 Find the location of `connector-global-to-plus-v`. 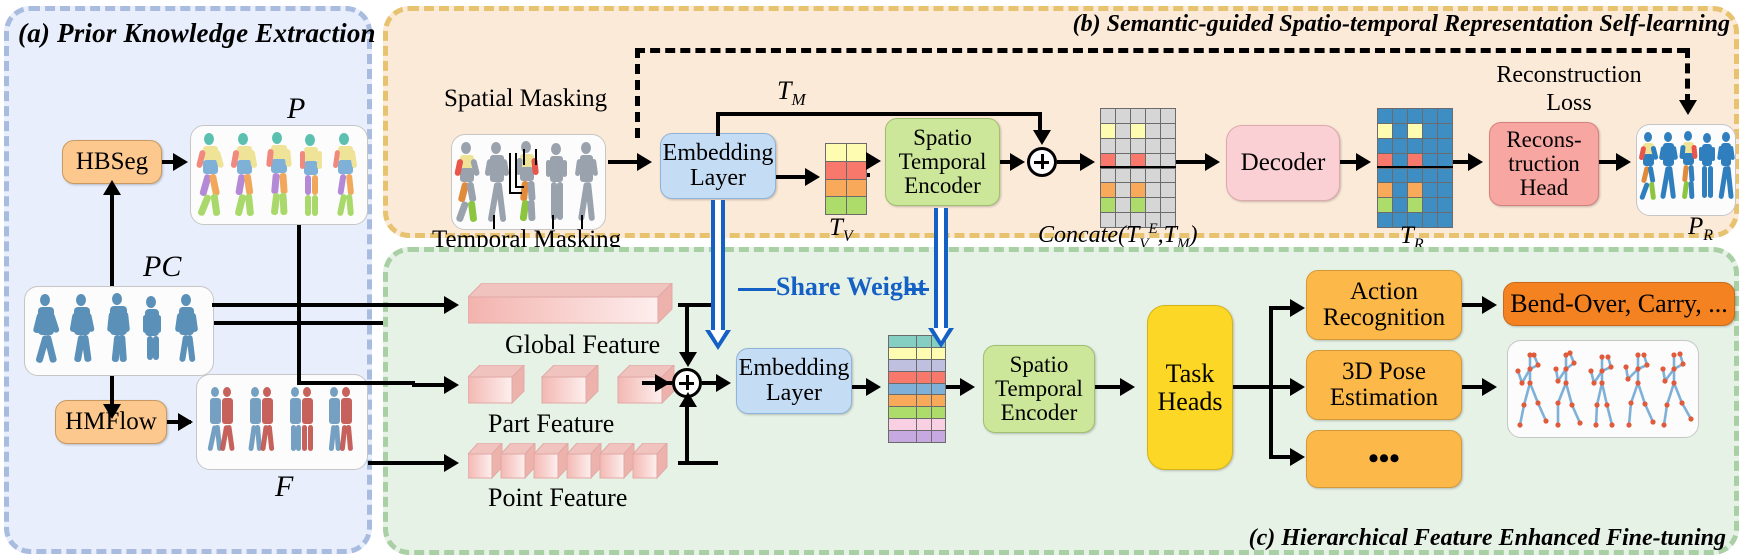

connector-global-to-plus-v is located at coordinates (687, 331).